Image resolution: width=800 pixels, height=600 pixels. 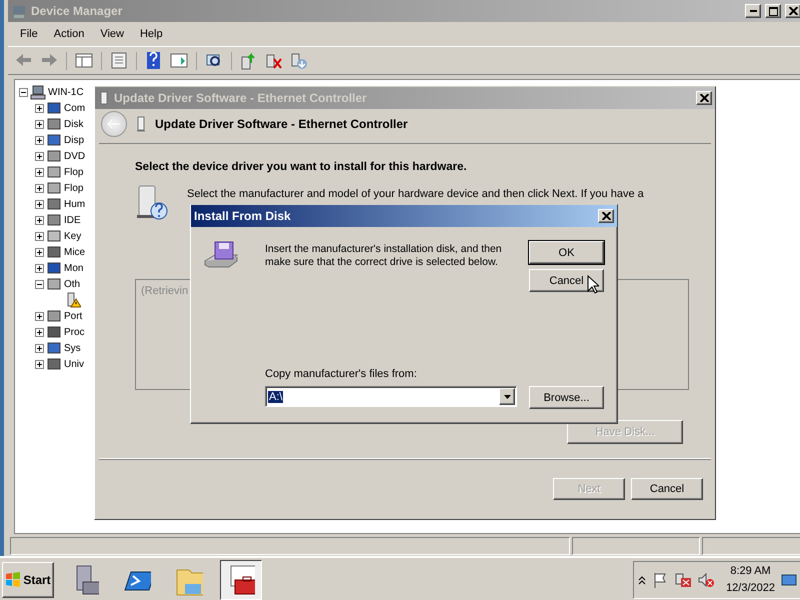 What do you see at coordinates (84, 60) in the screenshot?
I see `panel-icon` at bounding box center [84, 60].